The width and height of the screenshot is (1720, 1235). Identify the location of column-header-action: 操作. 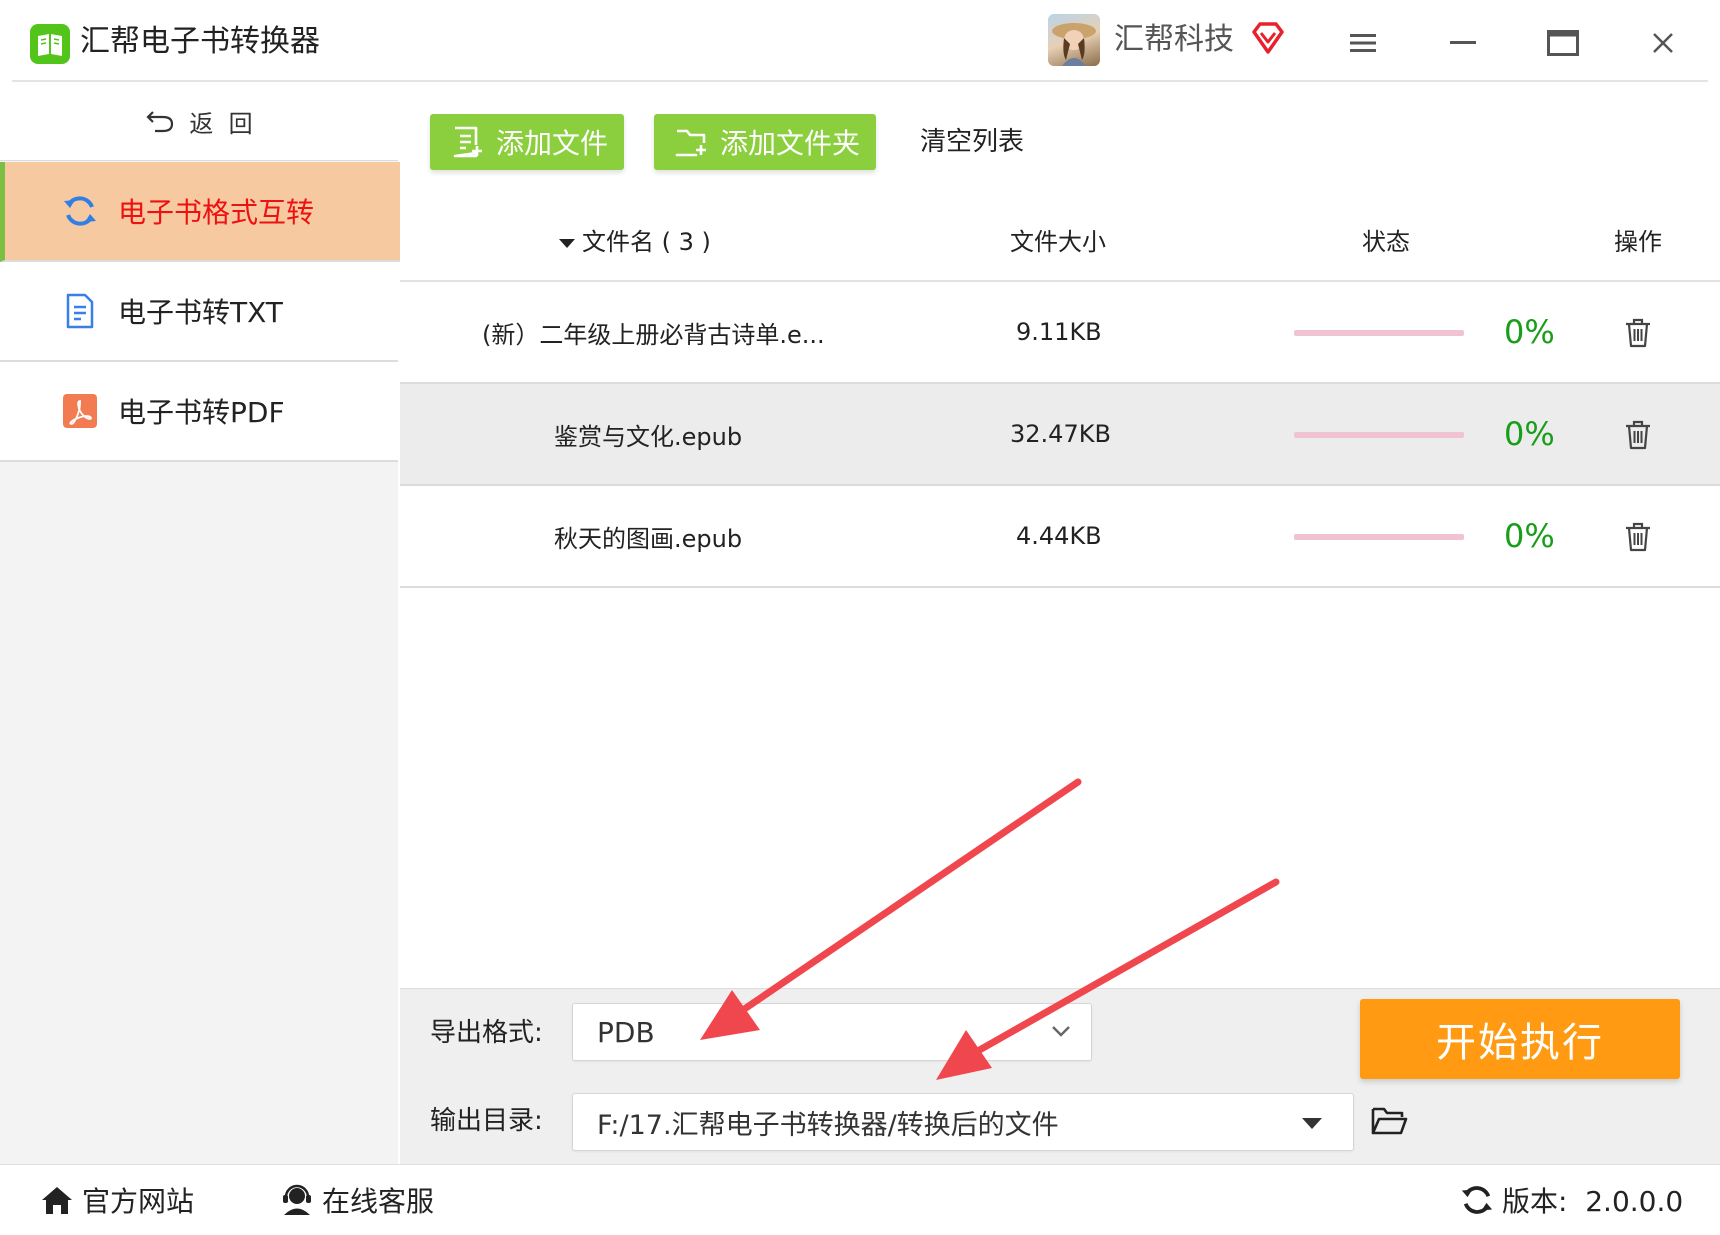
(1638, 242).